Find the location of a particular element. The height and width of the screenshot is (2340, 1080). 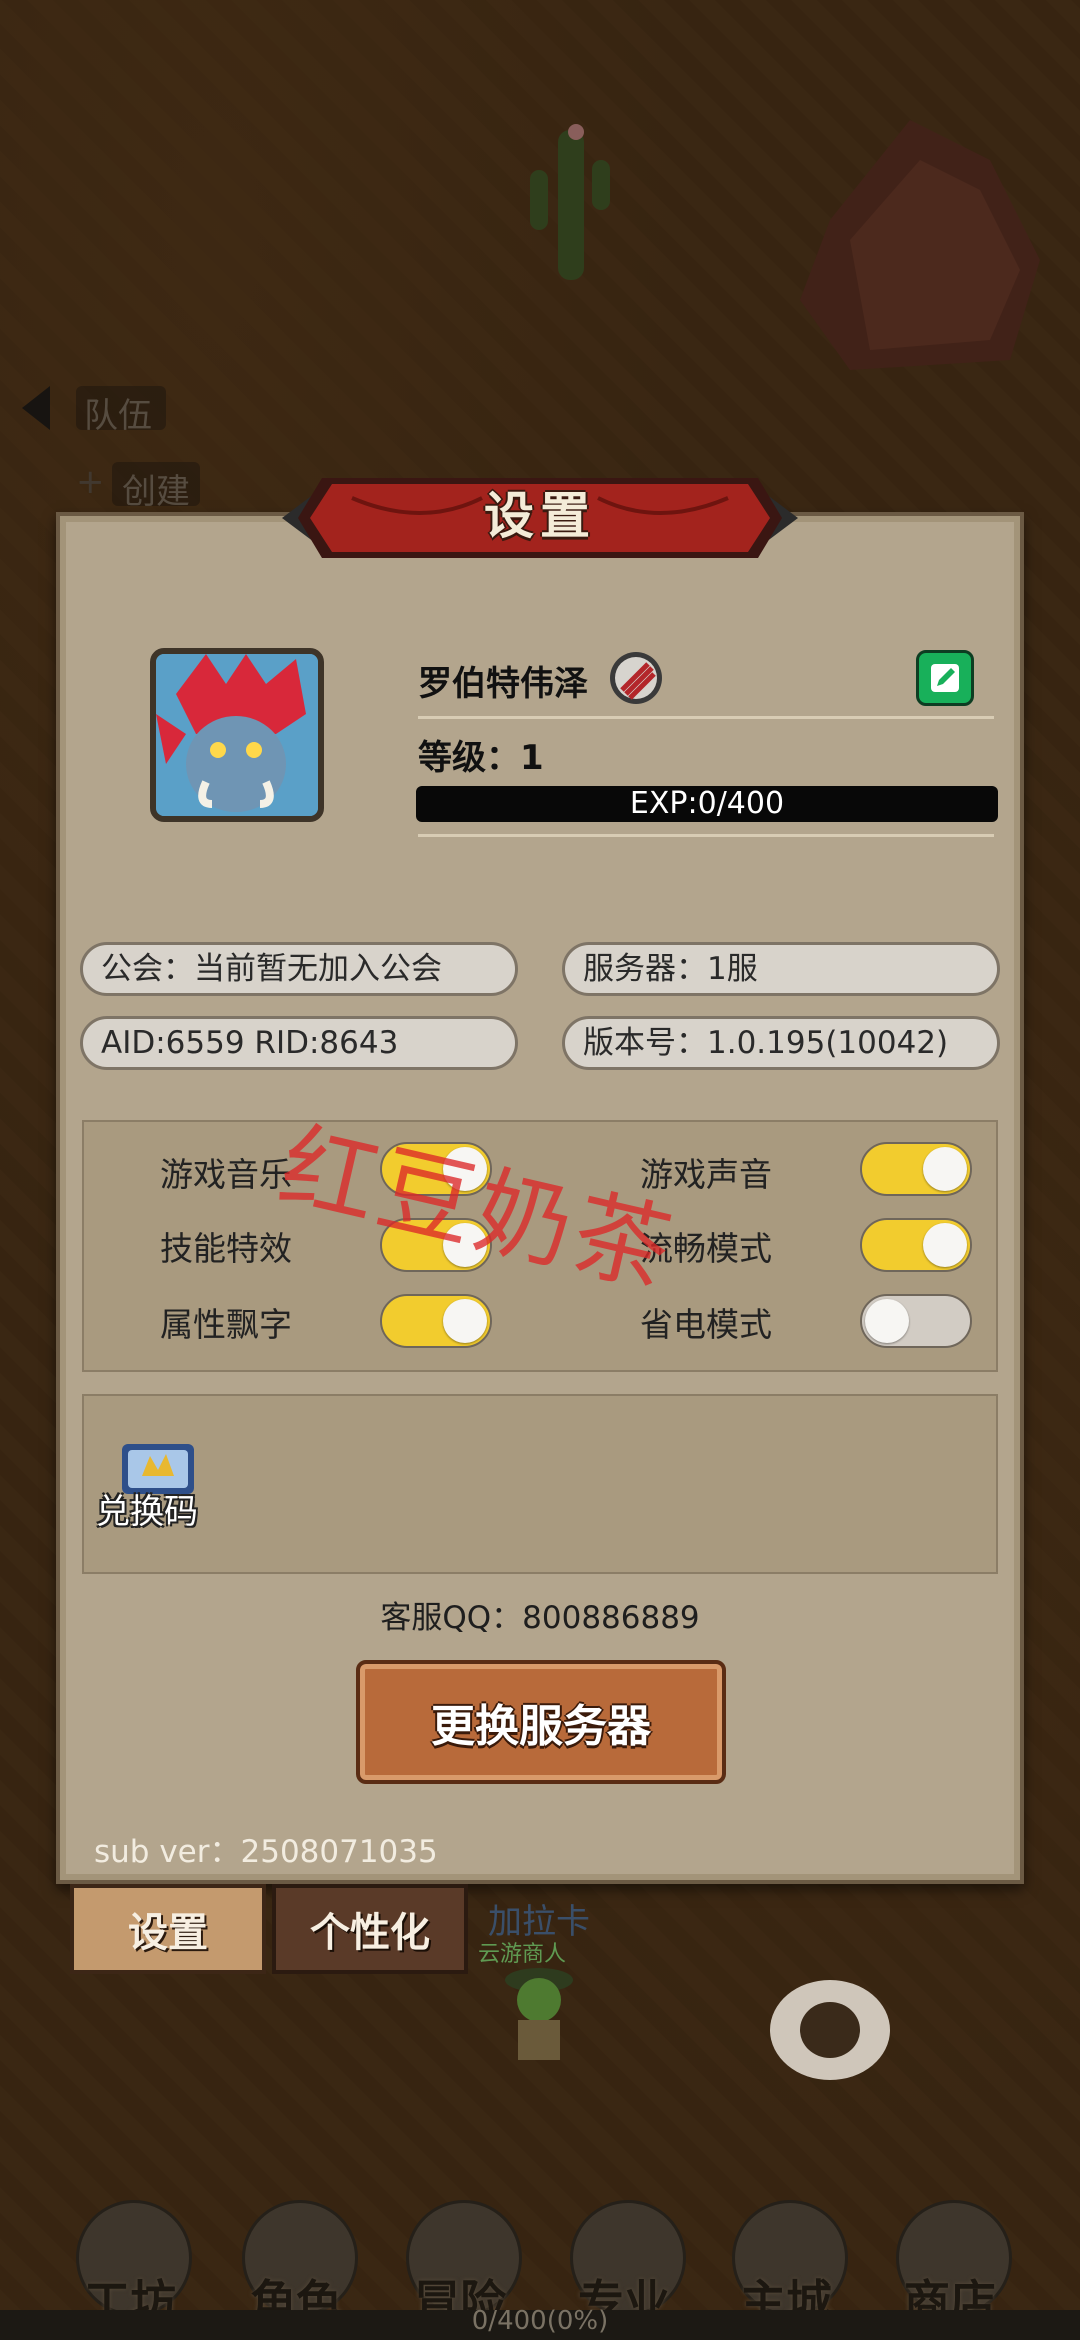

account-ids: AID:6559 RID:8643 is located at coordinates (299, 1043).